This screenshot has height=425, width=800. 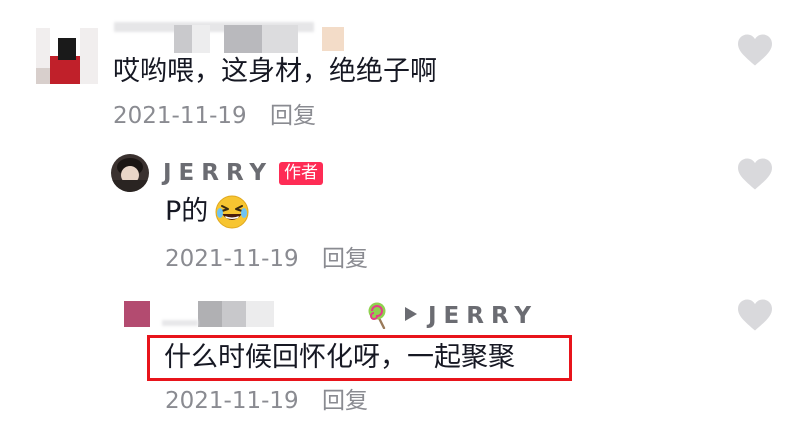 I want to click on play-triangle-icon, so click(x=411, y=314).